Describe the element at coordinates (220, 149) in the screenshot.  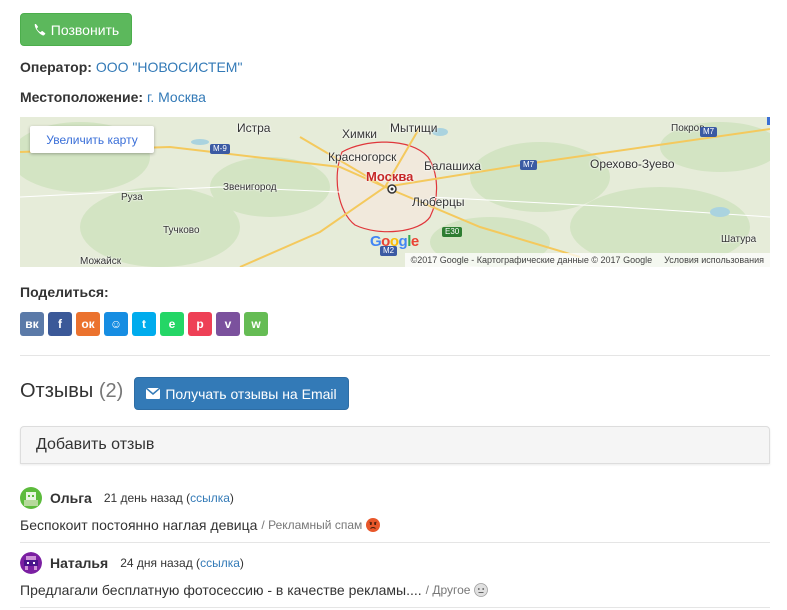
I see `road-badge-m9: M-9` at that location.